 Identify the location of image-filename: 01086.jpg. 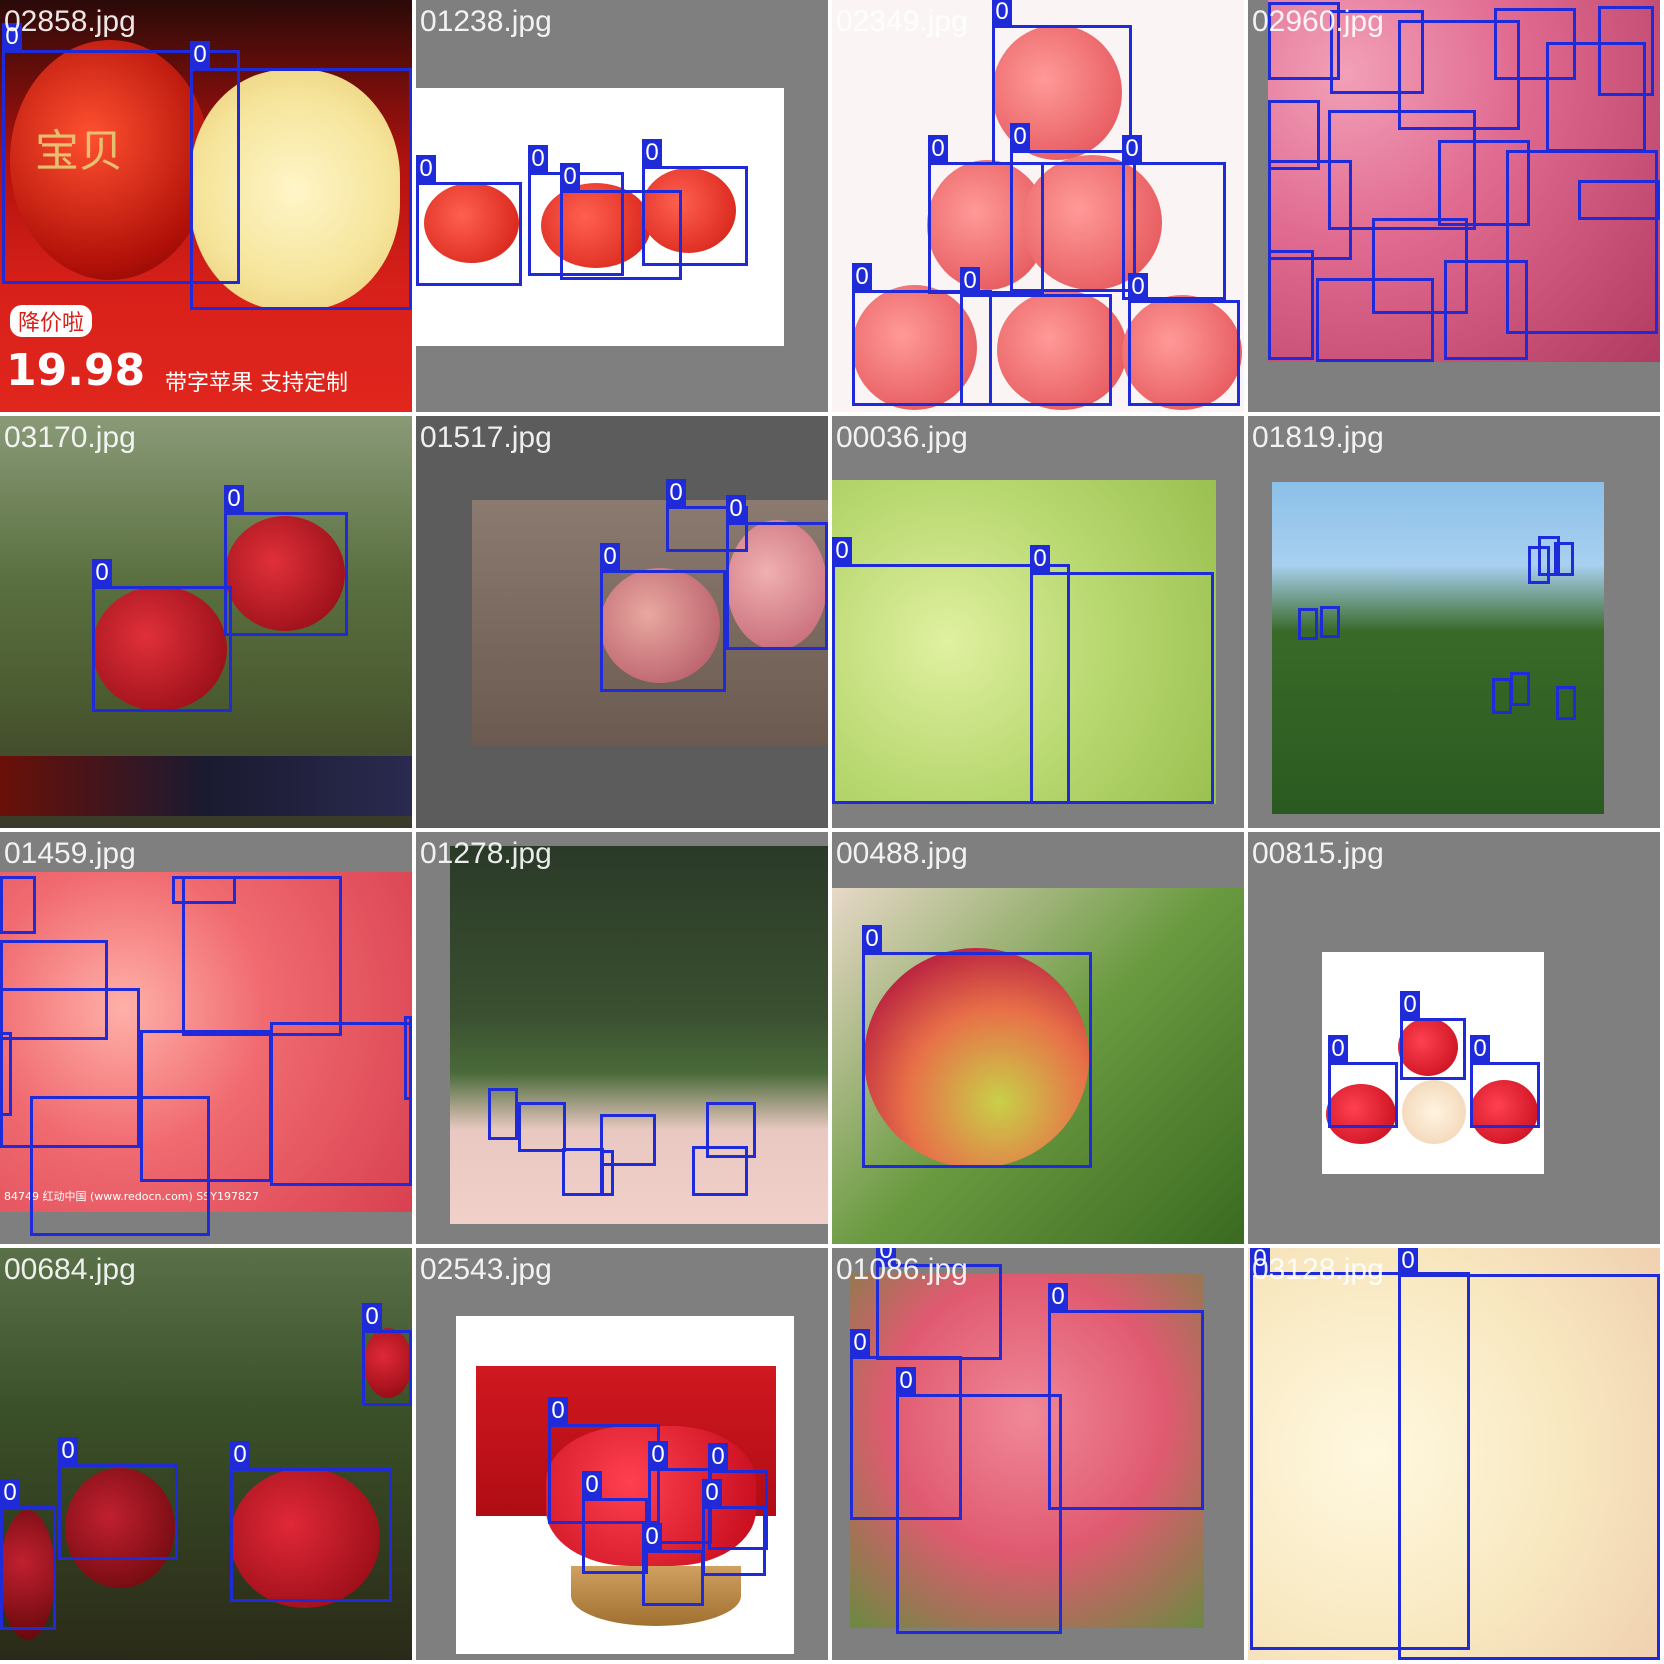
(902, 1269).